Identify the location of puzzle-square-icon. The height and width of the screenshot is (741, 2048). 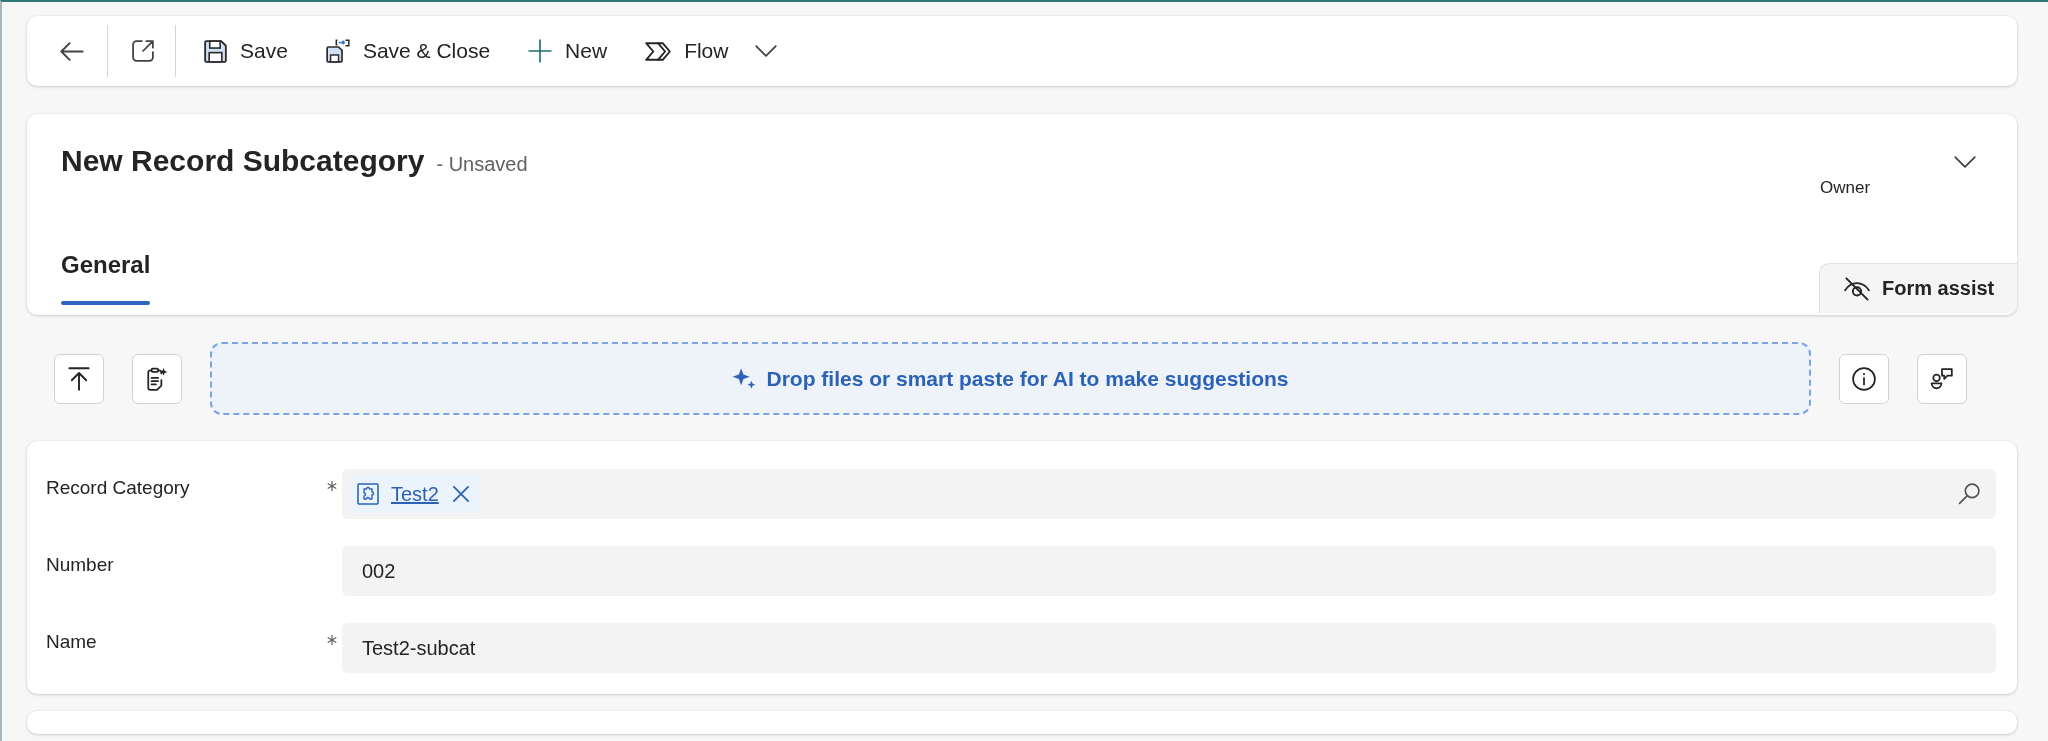
(368, 494).